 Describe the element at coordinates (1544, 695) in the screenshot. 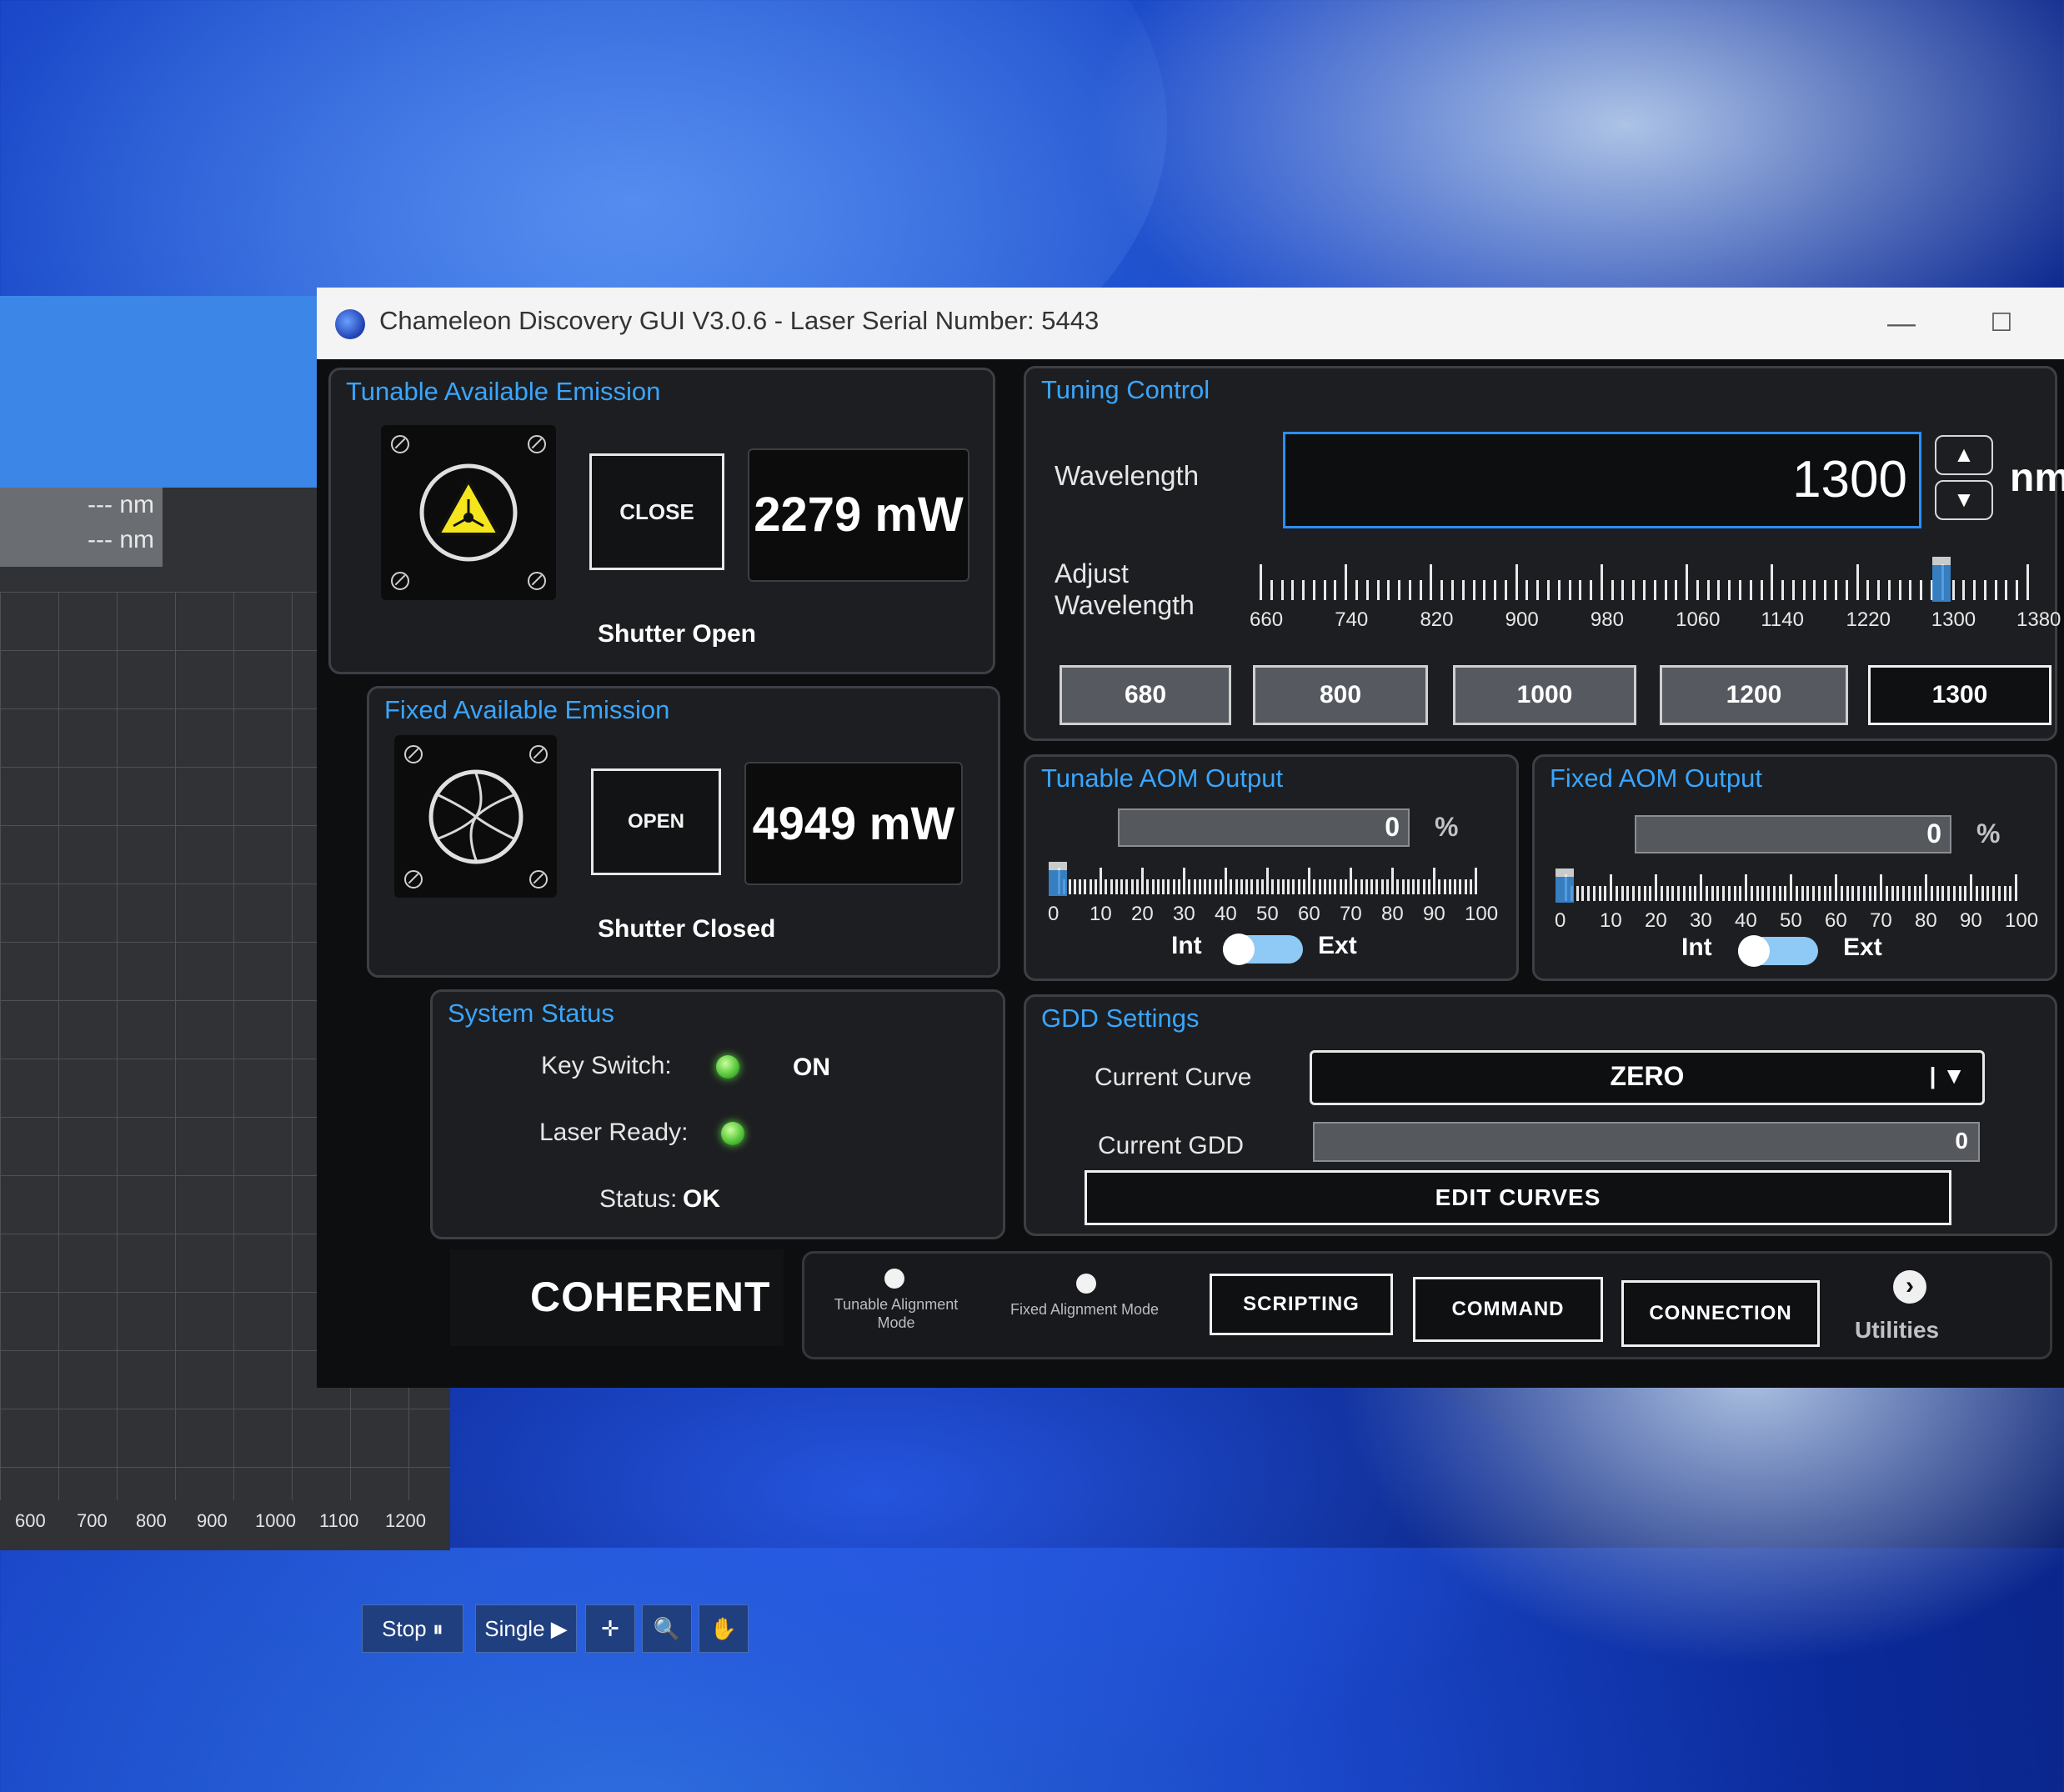

I see `preset-1000-button: 1000` at that location.